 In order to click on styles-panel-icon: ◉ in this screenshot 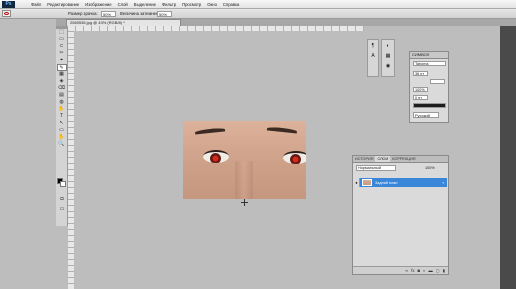, I will do `click(388, 66)`.